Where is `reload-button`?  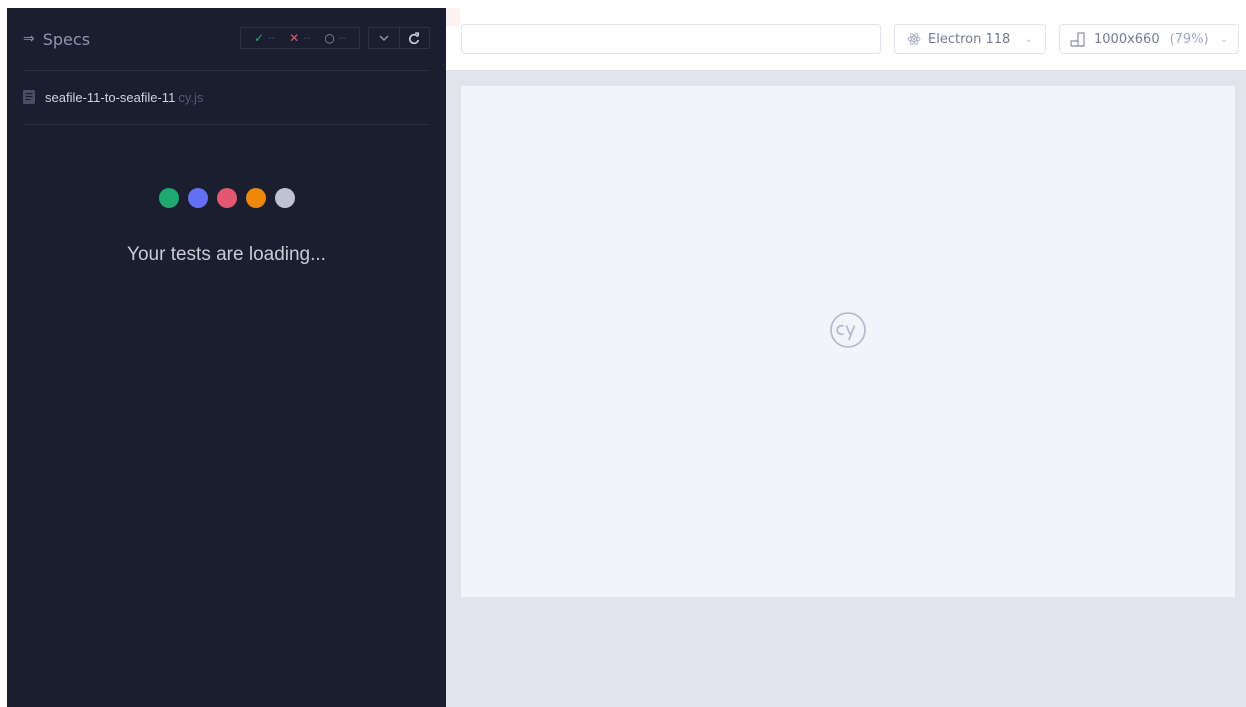 reload-button is located at coordinates (414, 38).